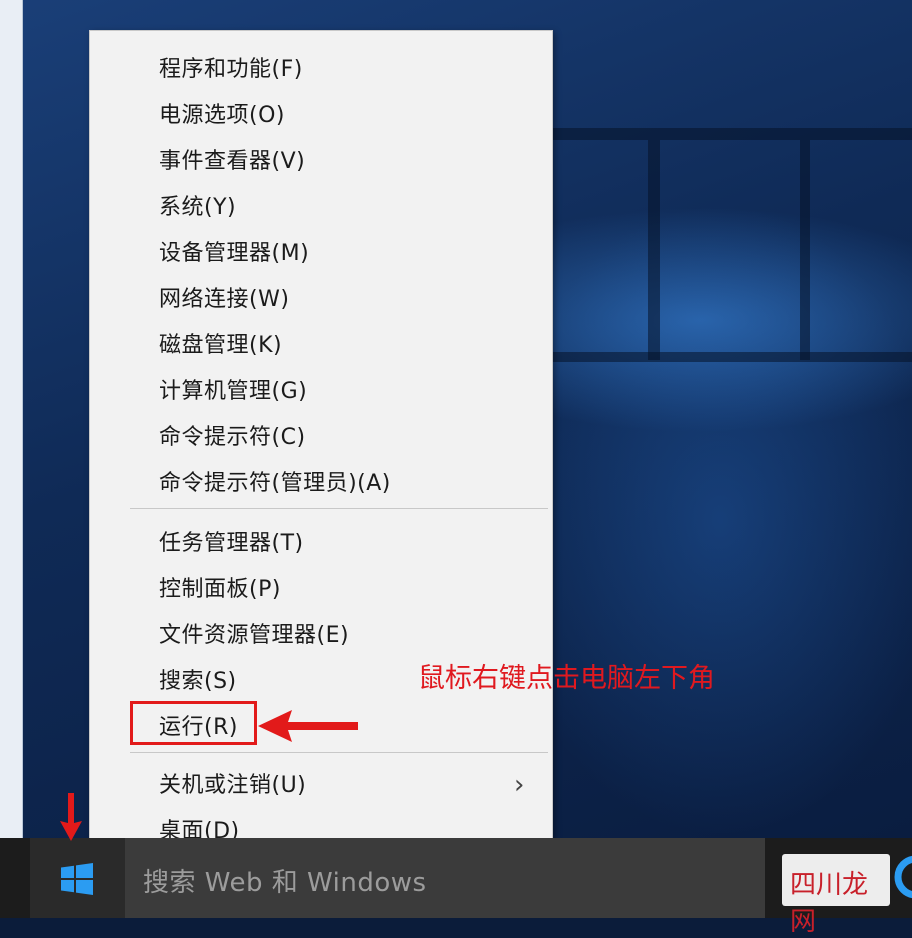 The width and height of the screenshot is (912, 938). Describe the element at coordinates (321, 541) in the screenshot. I see `menu-item-task-manager: 任务管理器(T)` at that location.